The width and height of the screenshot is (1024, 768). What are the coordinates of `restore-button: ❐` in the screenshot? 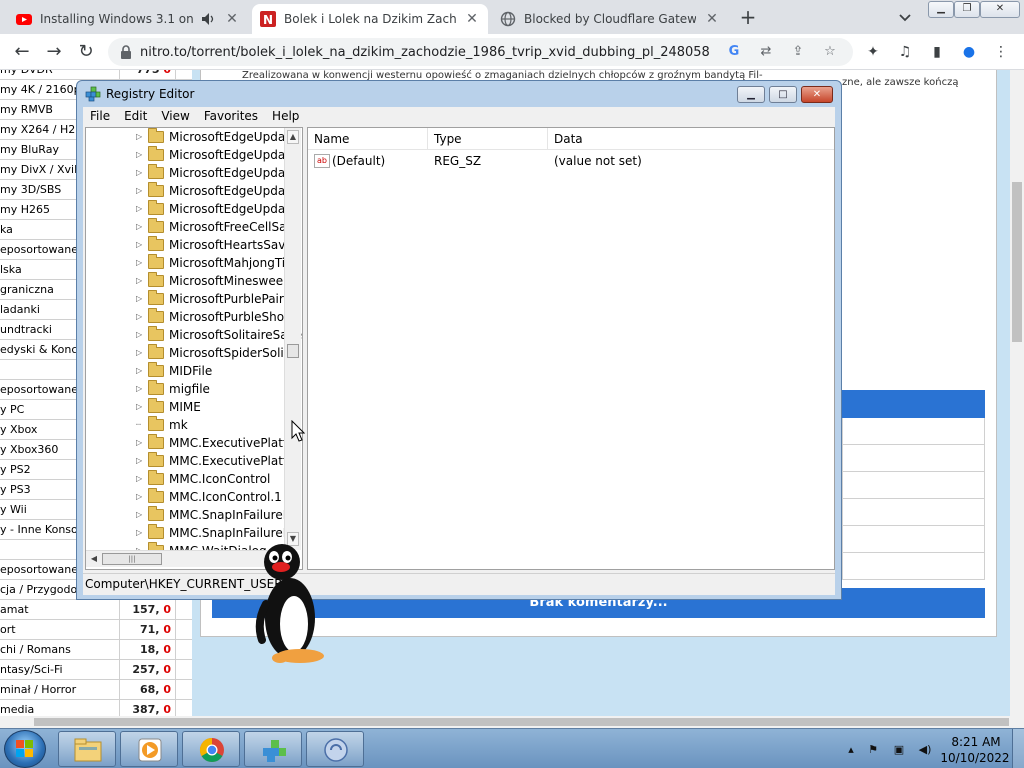 It's located at (967, 9).